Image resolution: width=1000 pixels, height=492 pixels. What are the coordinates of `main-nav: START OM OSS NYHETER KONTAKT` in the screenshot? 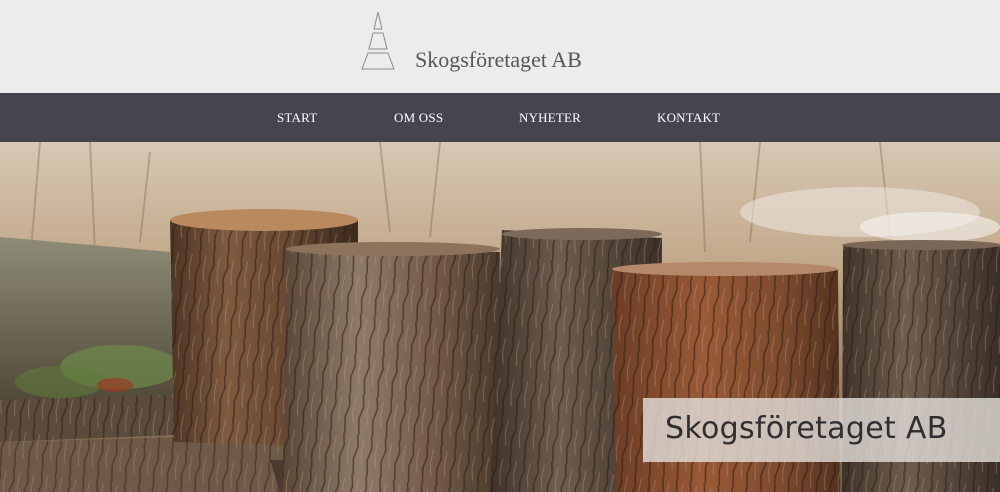 It's located at (500, 117).